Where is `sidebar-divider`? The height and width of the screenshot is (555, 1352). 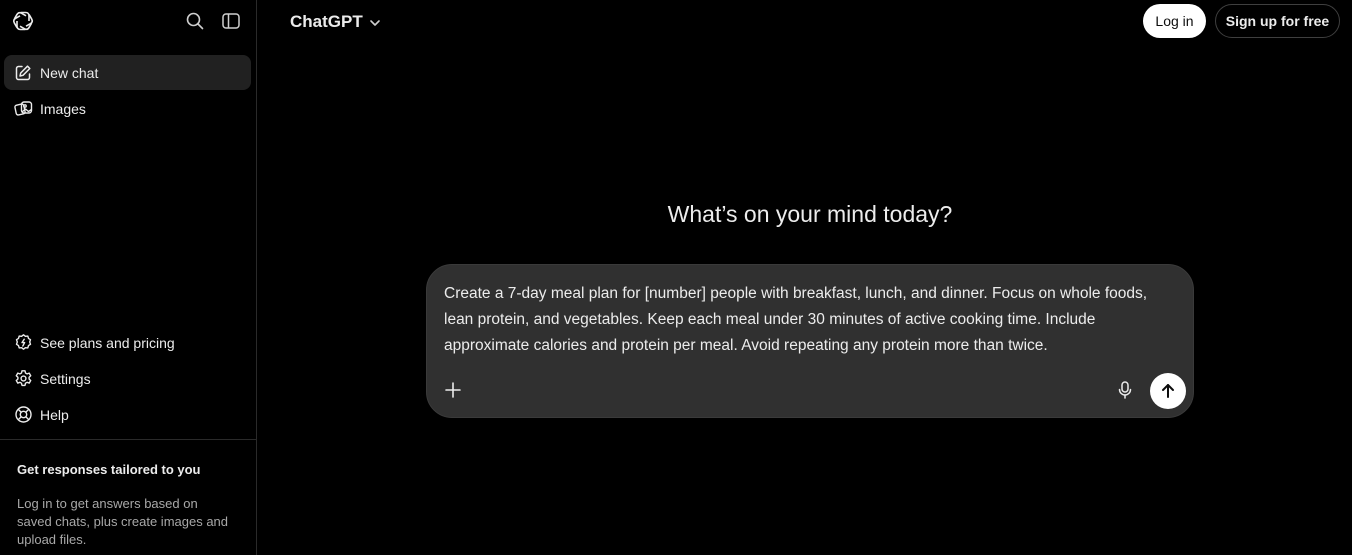
sidebar-divider is located at coordinates (128, 439).